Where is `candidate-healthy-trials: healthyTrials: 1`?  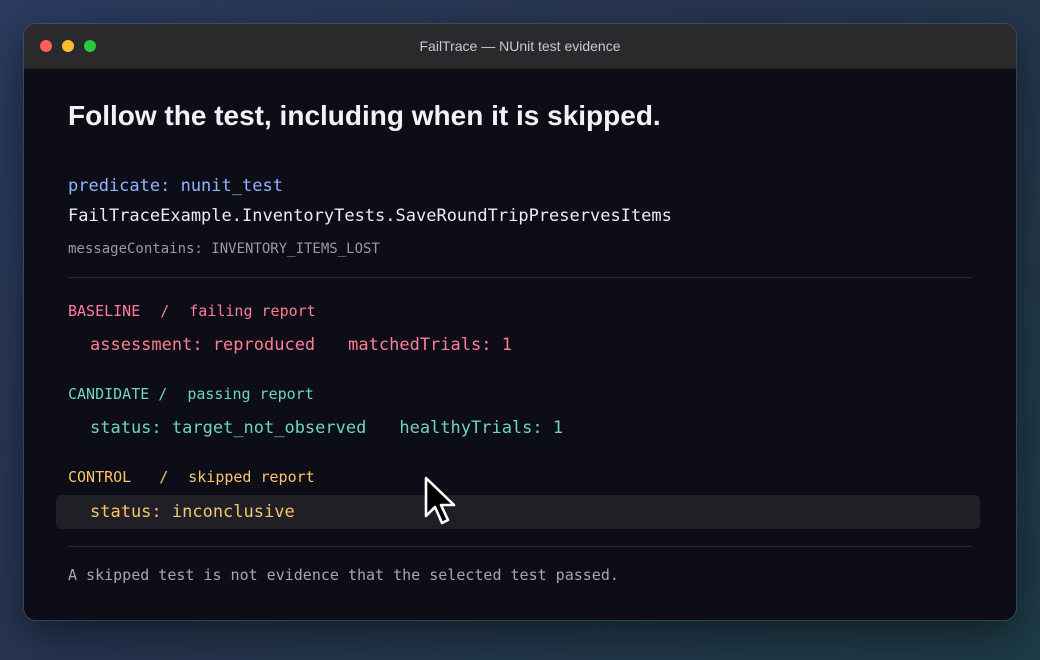 candidate-healthy-trials: healthyTrials: 1 is located at coordinates (481, 428).